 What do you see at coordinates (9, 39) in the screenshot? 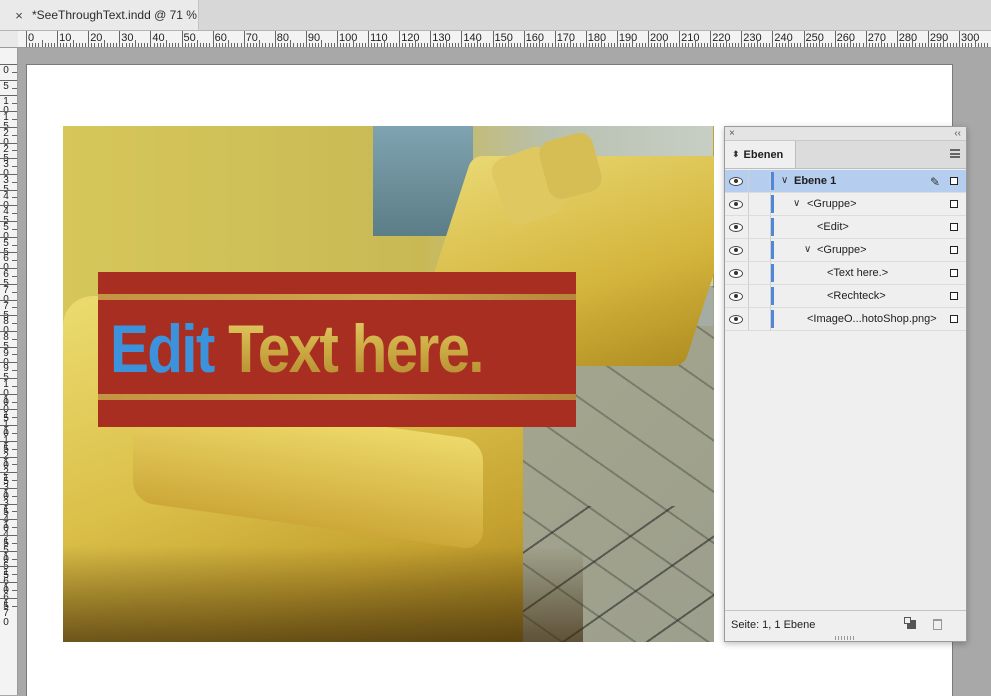
I see `ruler-origin` at bounding box center [9, 39].